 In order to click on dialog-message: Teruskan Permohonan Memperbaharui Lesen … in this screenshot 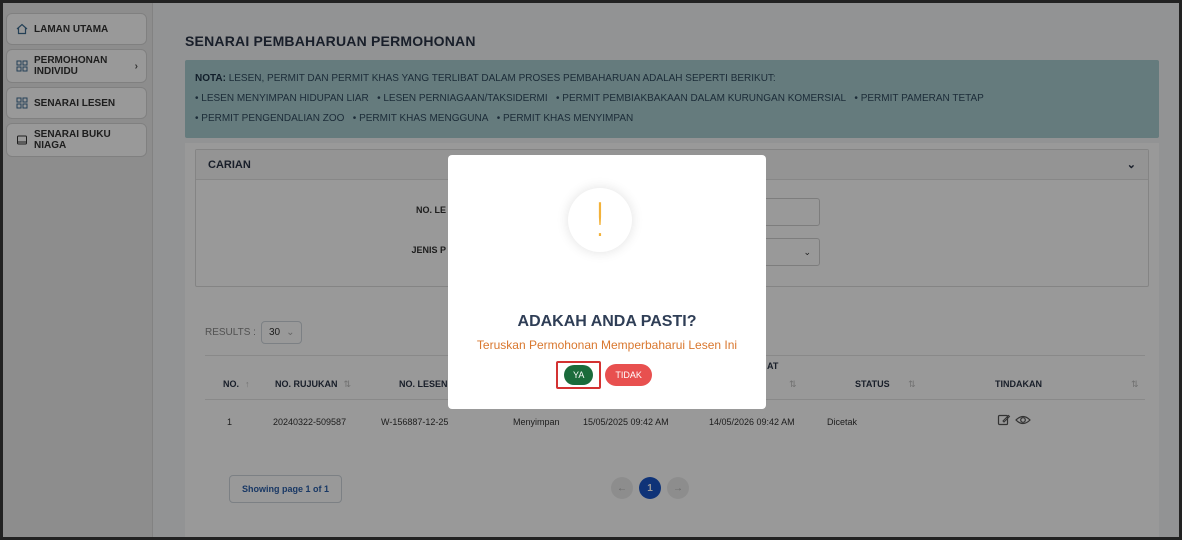, I will do `click(607, 345)`.